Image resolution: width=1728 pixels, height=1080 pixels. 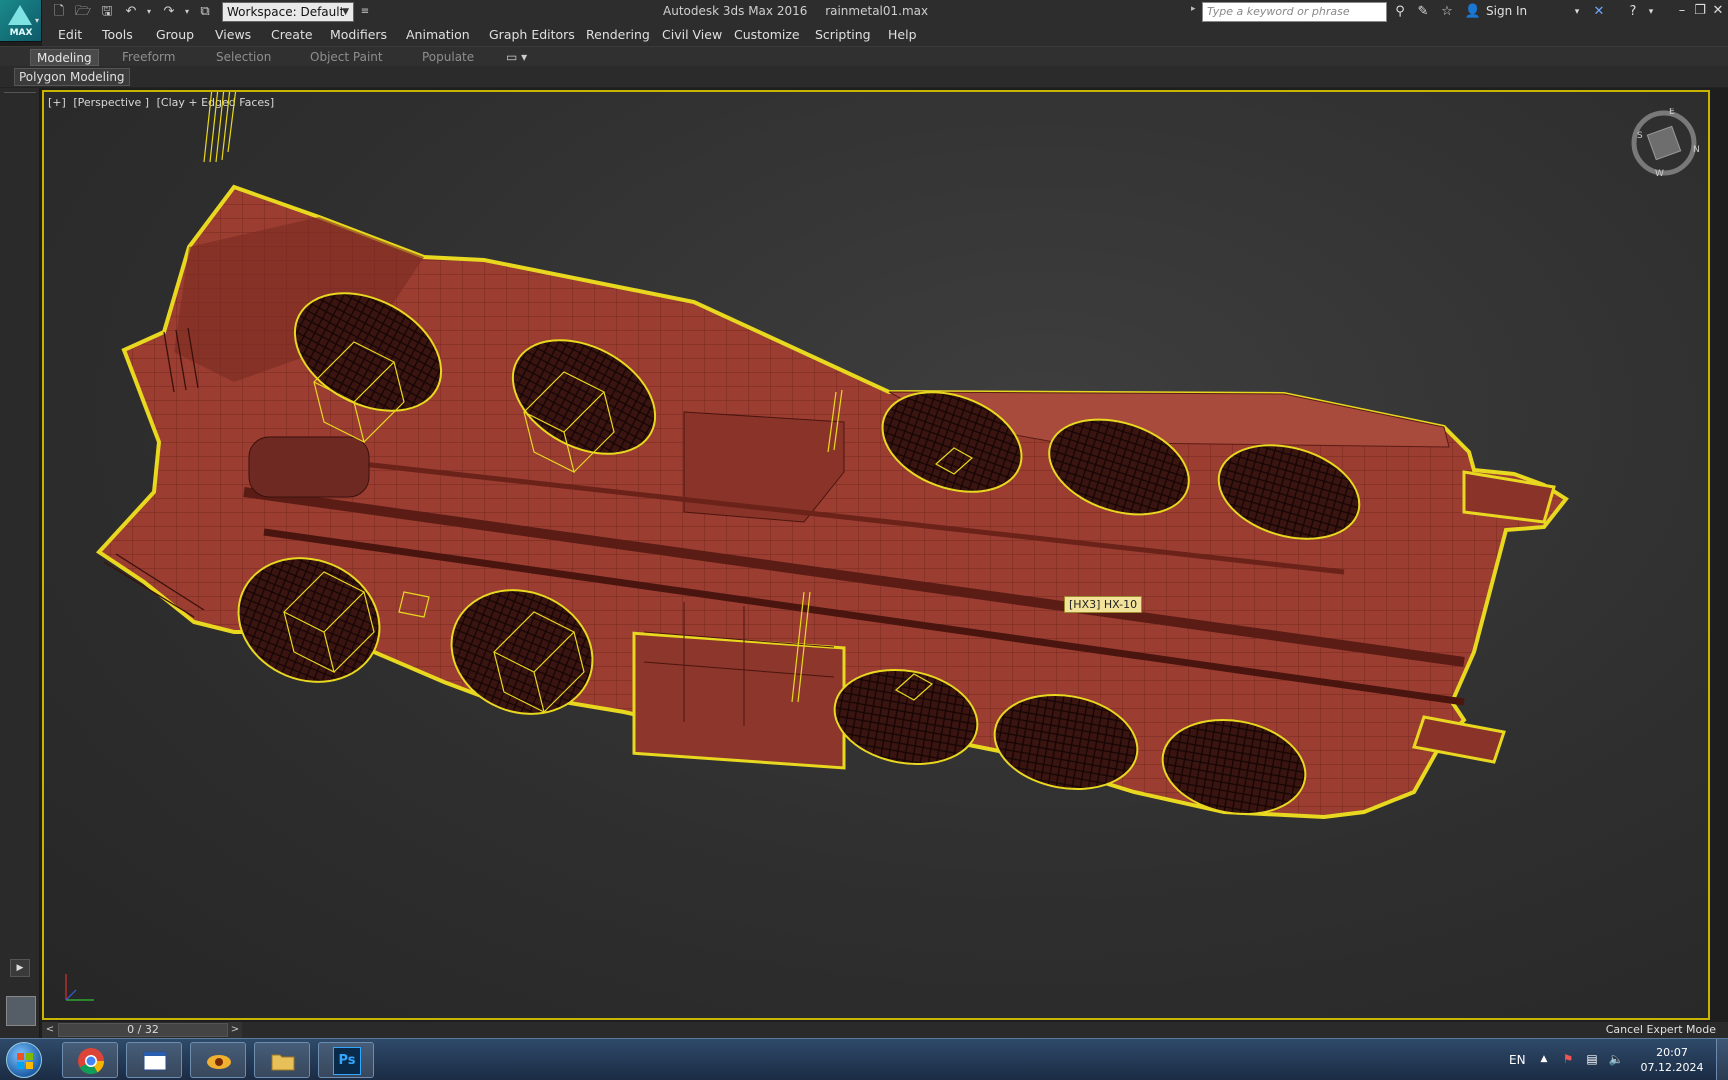 What do you see at coordinates (169, 12) in the screenshot?
I see `redo-icon: ↷` at bounding box center [169, 12].